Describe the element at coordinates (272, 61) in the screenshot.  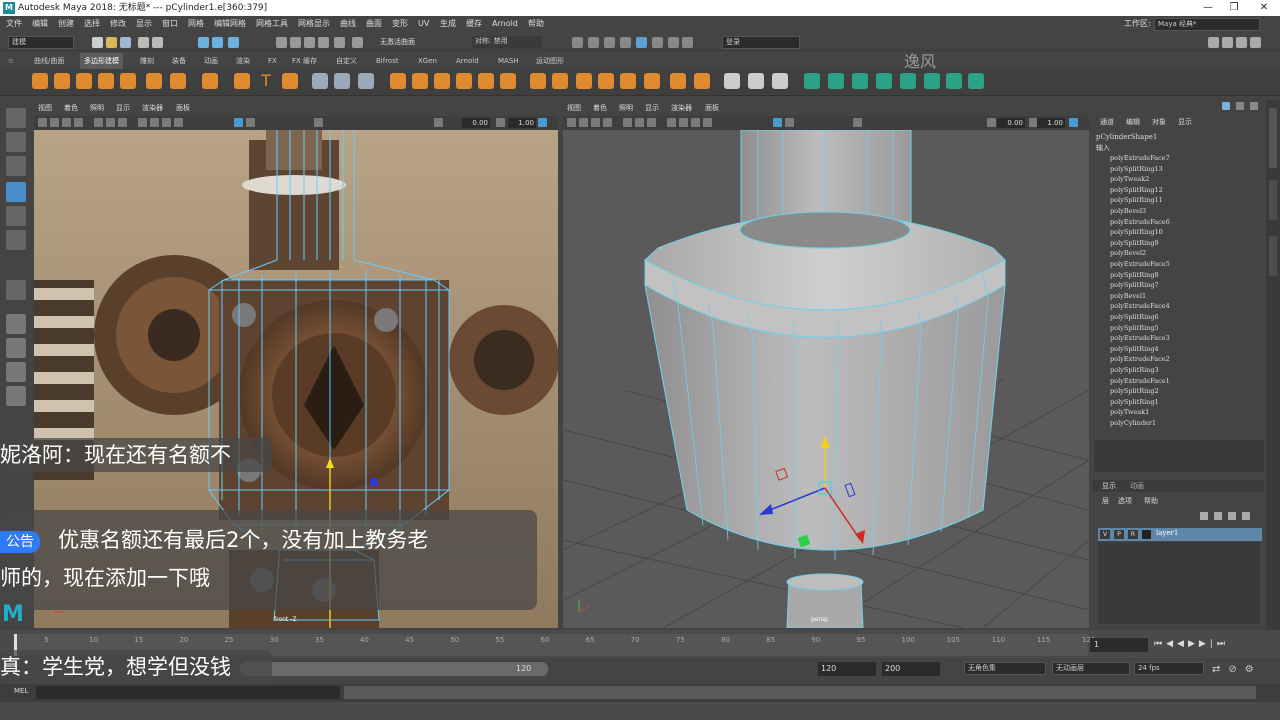
I see `shelf-tab-fx: FX` at that location.